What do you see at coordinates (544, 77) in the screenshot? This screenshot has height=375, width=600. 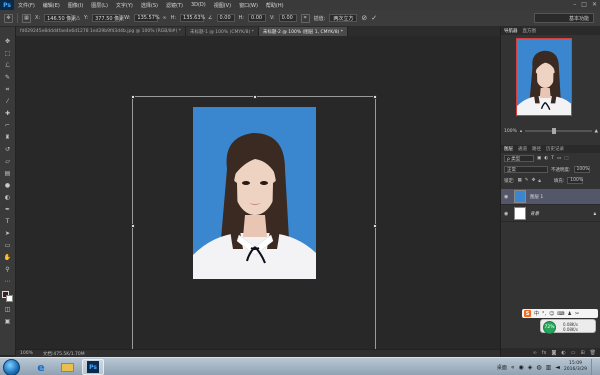 I see `navigator-thumbnail` at bounding box center [544, 77].